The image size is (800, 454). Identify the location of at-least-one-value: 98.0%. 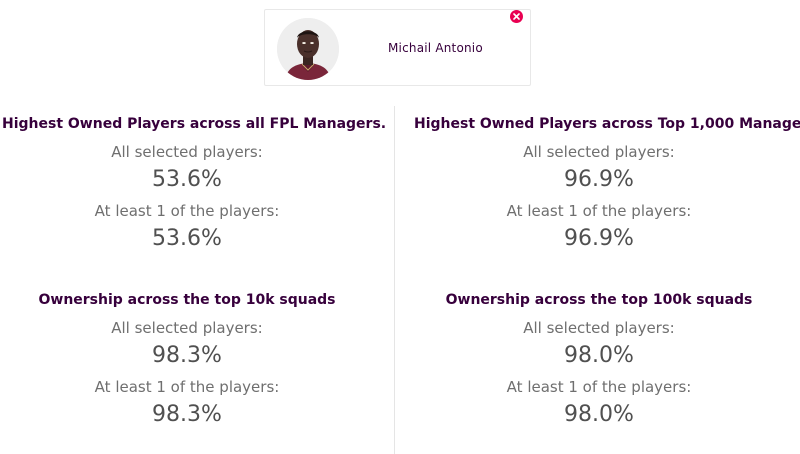
(599, 414).